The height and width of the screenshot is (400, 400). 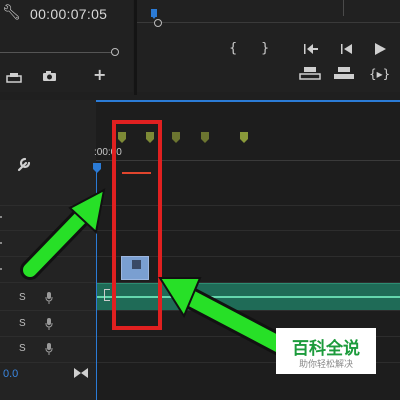 What do you see at coordinates (66, 46) in the screenshot?
I see `source-monitor: 🔧︎ 00:00:07:05 +` at bounding box center [66, 46].